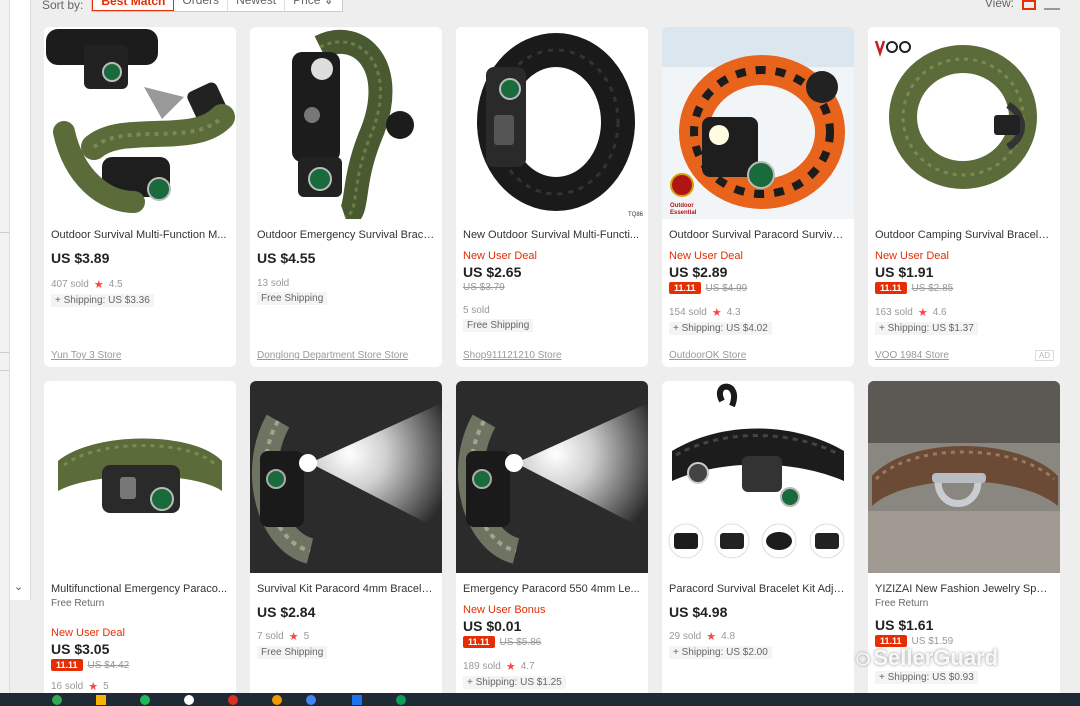 This screenshot has height=706, width=1080. I want to click on store-link: Yun Toy 3 Store, so click(86, 355).